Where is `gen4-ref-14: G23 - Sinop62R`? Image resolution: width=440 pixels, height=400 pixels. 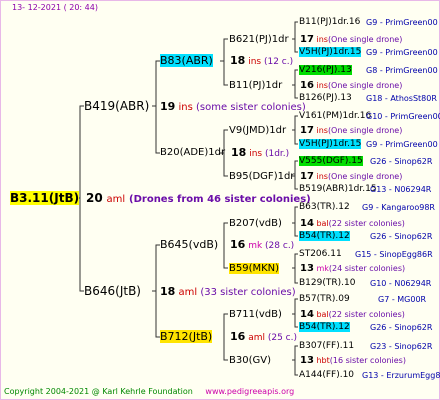
gen4-ref-14: G23 - Sinop62R is located at coordinates (401, 346).